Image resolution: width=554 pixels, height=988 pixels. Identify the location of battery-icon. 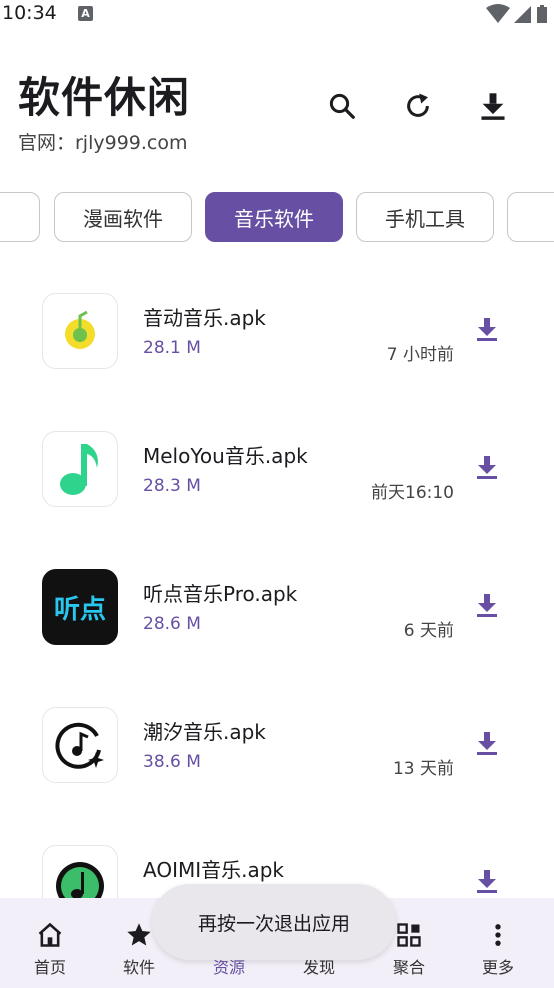
(542, 14).